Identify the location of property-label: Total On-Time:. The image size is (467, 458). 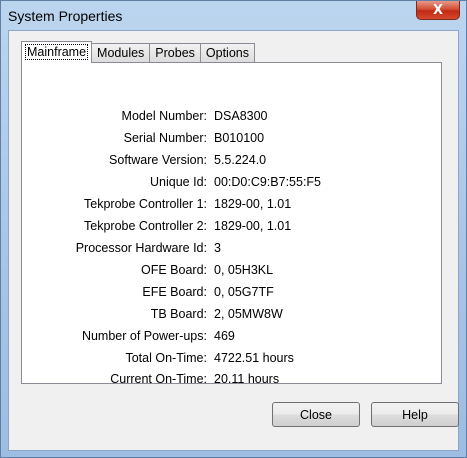
(166, 358).